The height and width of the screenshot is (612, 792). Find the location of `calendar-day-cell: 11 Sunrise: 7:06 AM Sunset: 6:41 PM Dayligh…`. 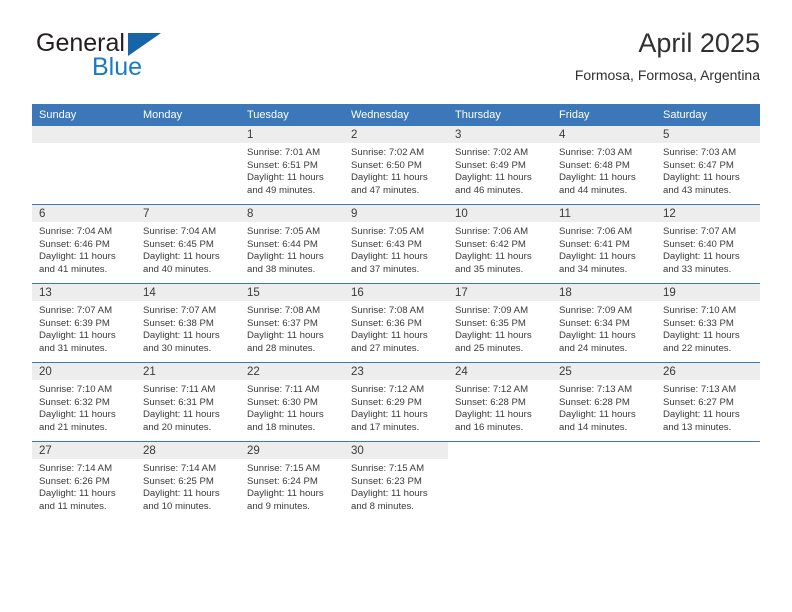

calendar-day-cell: 11 Sunrise: 7:06 AM Sunset: 6:41 PM Dayligh… is located at coordinates (604, 244).